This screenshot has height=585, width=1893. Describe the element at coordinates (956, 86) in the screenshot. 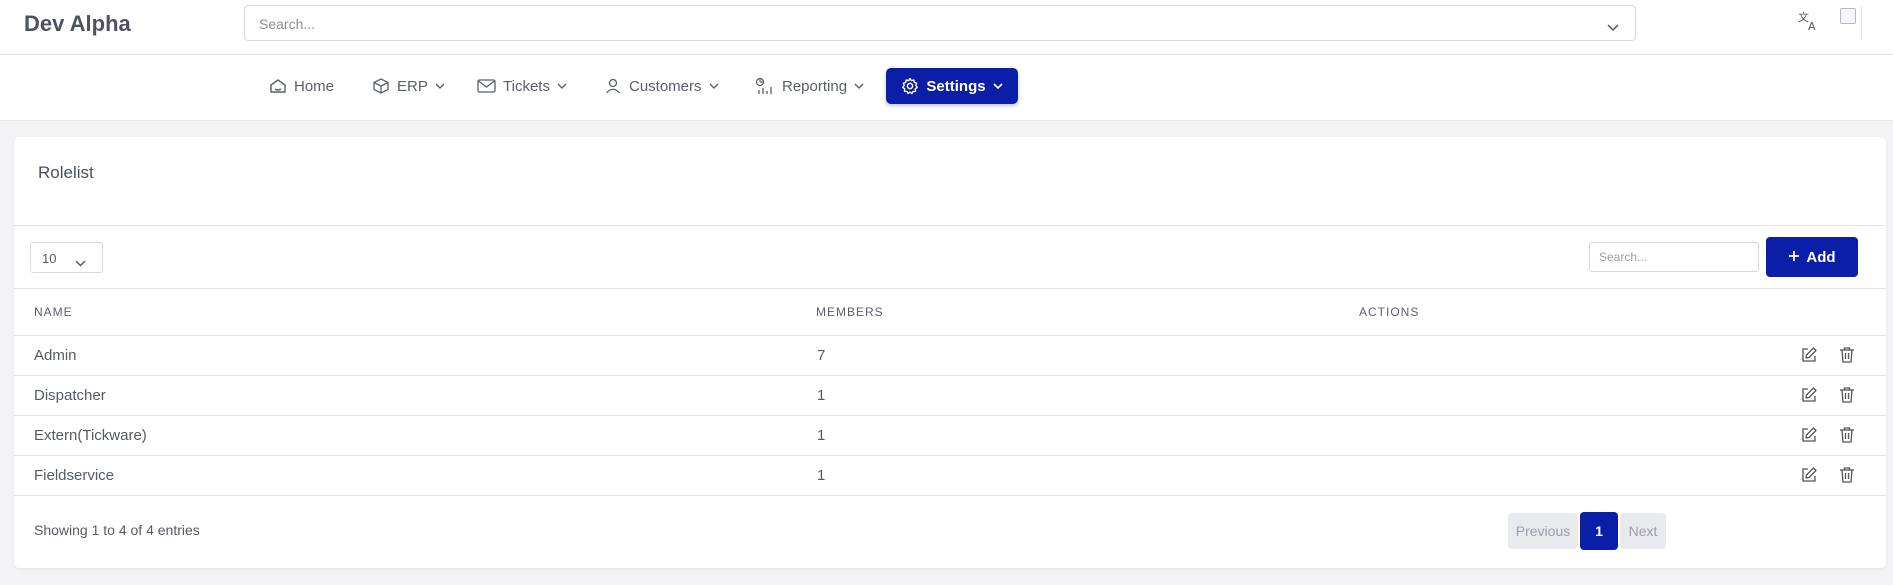

I see `nav-item-label: Settings` at that location.